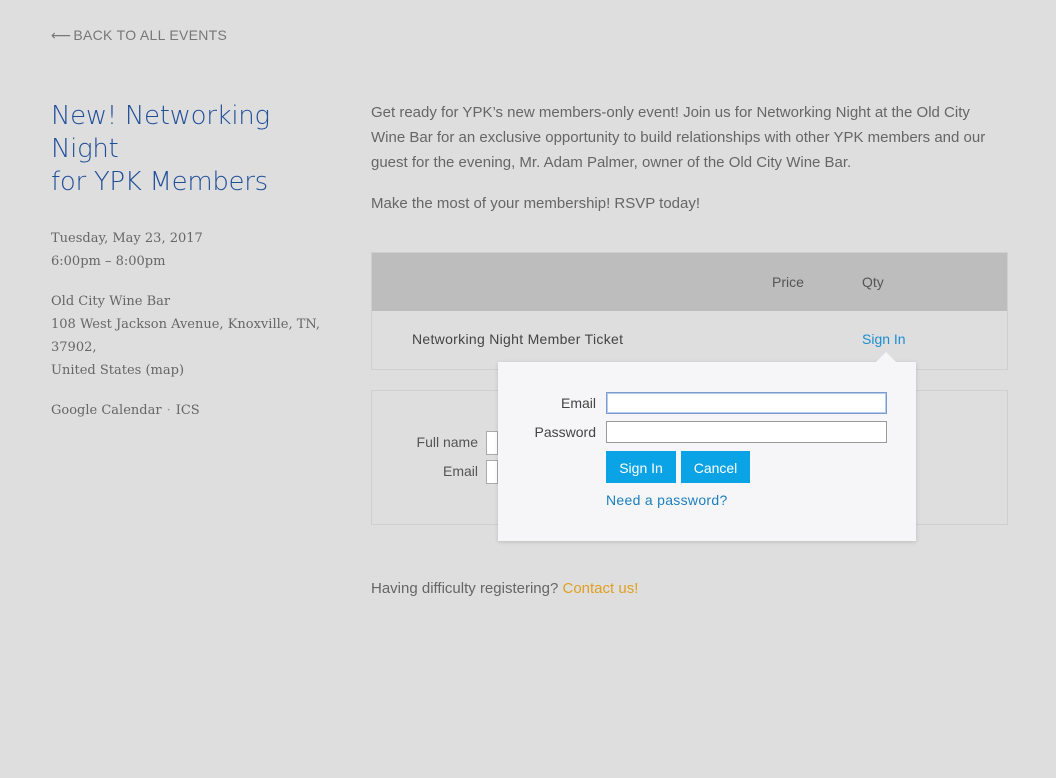 This screenshot has width=1056, height=778. Describe the element at coordinates (788, 282) in the screenshot. I see `price-column-header: Price` at that location.